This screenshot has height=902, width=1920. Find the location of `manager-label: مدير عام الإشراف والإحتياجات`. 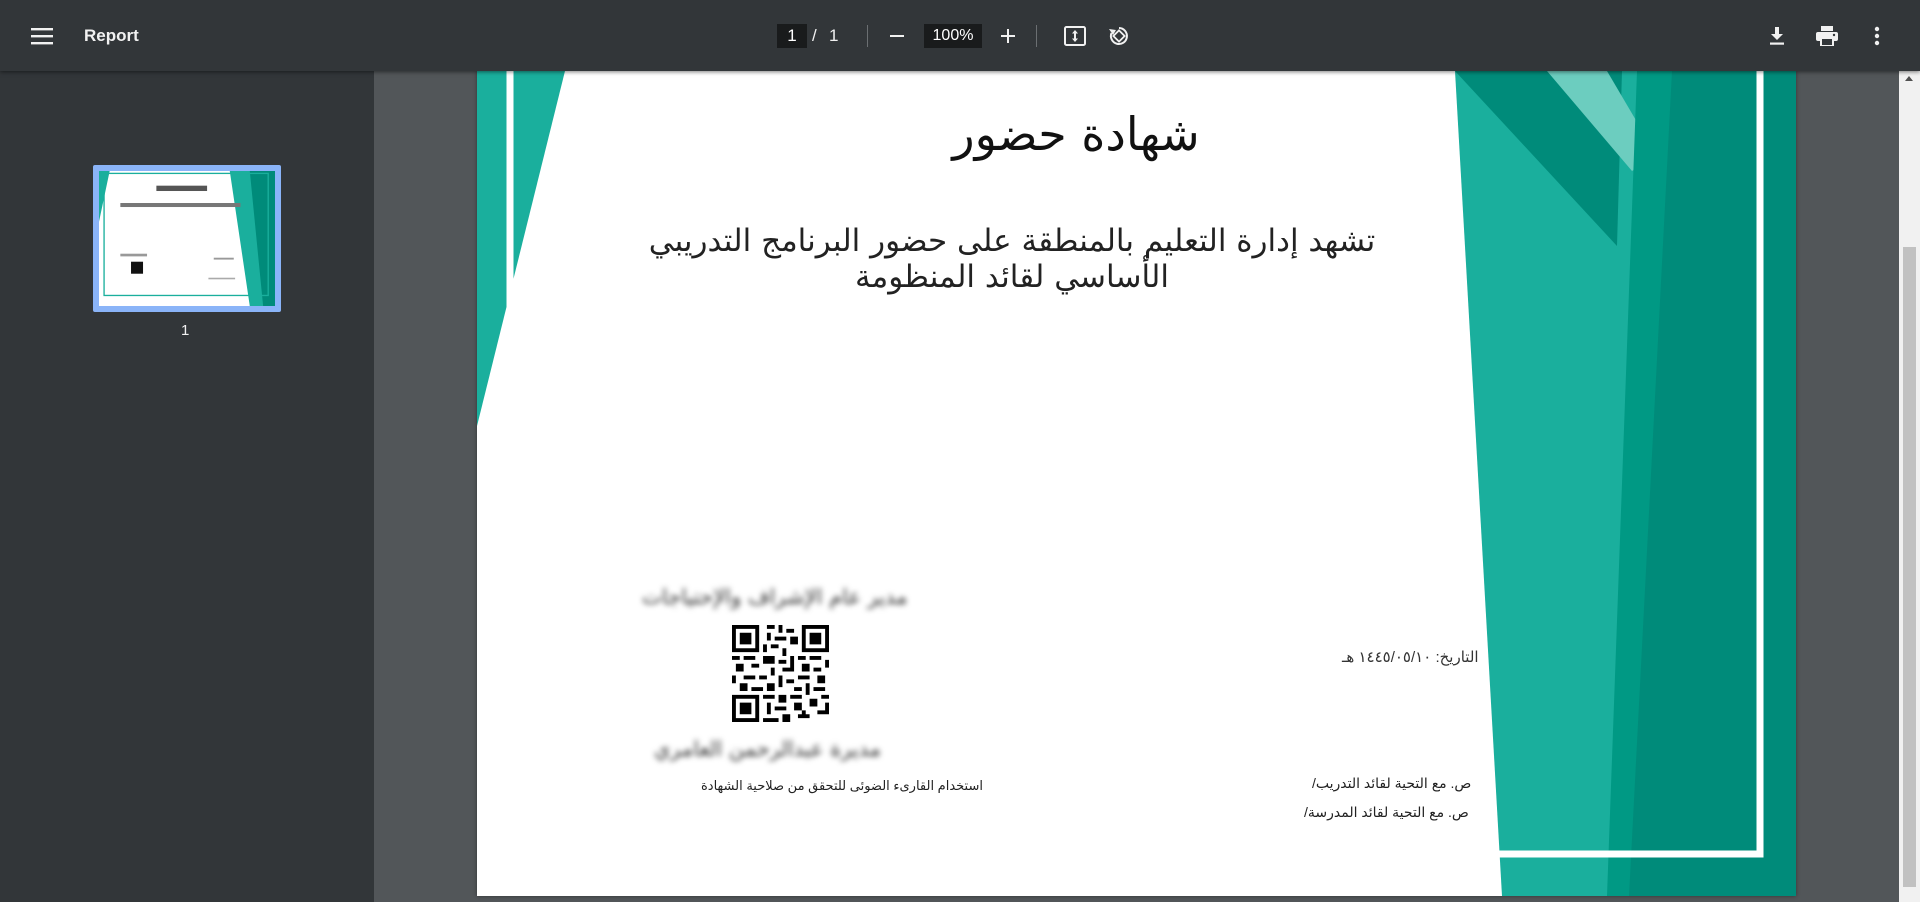

manager-label: مدير عام الإشراف والإحتياجات is located at coordinates (775, 597).